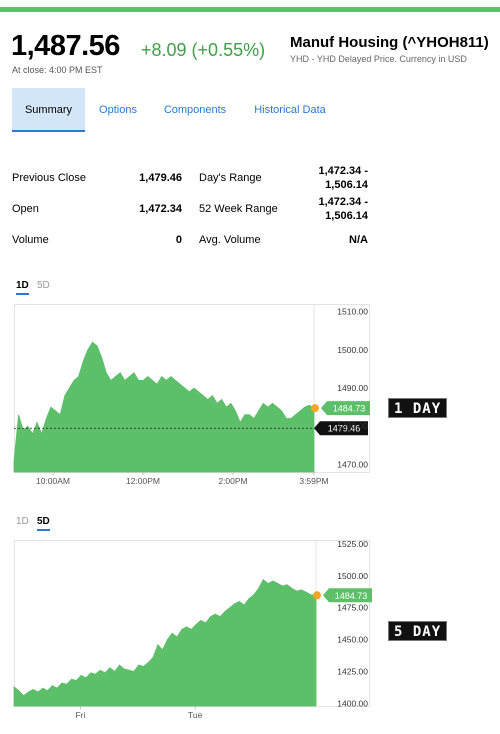 The width and height of the screenshot is (500, 734). I want to click on y-tick-label: 1525.00, so click(352, 544).